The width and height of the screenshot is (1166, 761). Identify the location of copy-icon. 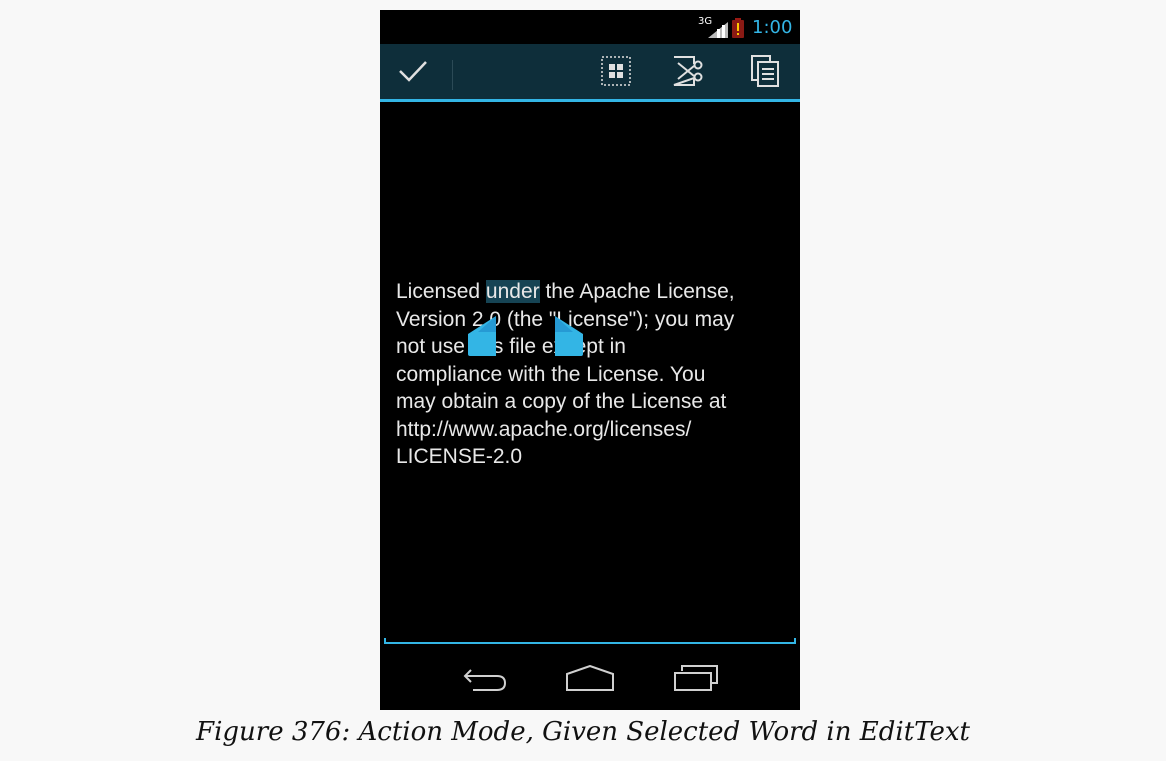
(765, 73).